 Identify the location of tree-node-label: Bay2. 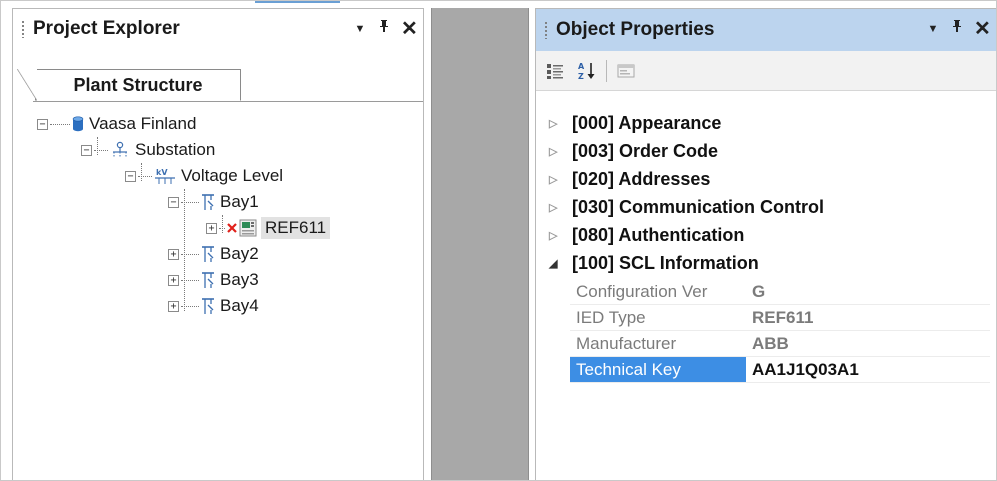
(239, 253).